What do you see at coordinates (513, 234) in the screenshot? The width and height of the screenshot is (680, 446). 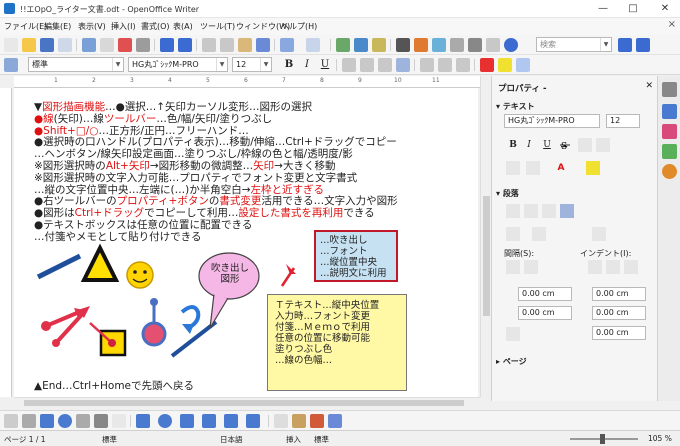 I see `sidebar-list-icon` at bounding box center [513, 234].